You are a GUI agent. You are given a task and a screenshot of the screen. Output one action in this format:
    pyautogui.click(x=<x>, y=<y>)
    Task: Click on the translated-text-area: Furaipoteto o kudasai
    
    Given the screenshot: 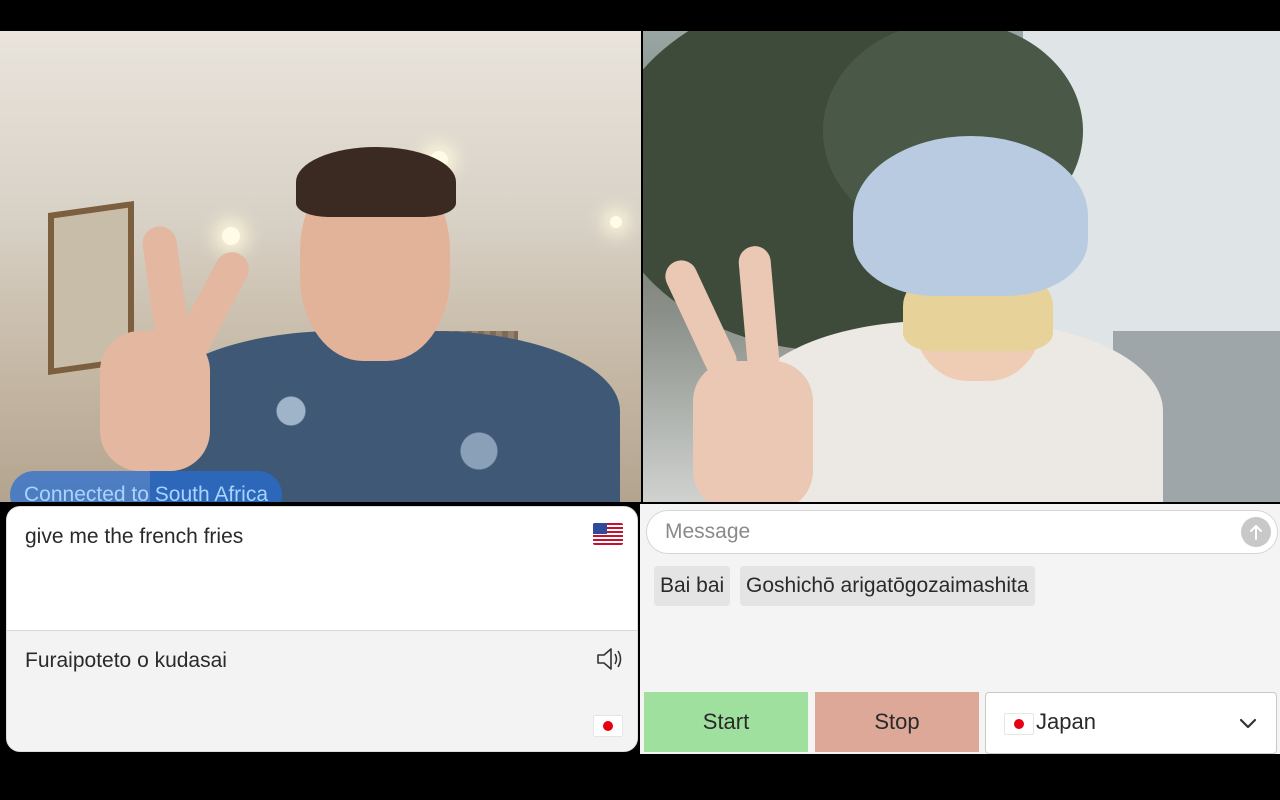 What is the action you would take?
    pyautogui.click(x=322, y=690)
    